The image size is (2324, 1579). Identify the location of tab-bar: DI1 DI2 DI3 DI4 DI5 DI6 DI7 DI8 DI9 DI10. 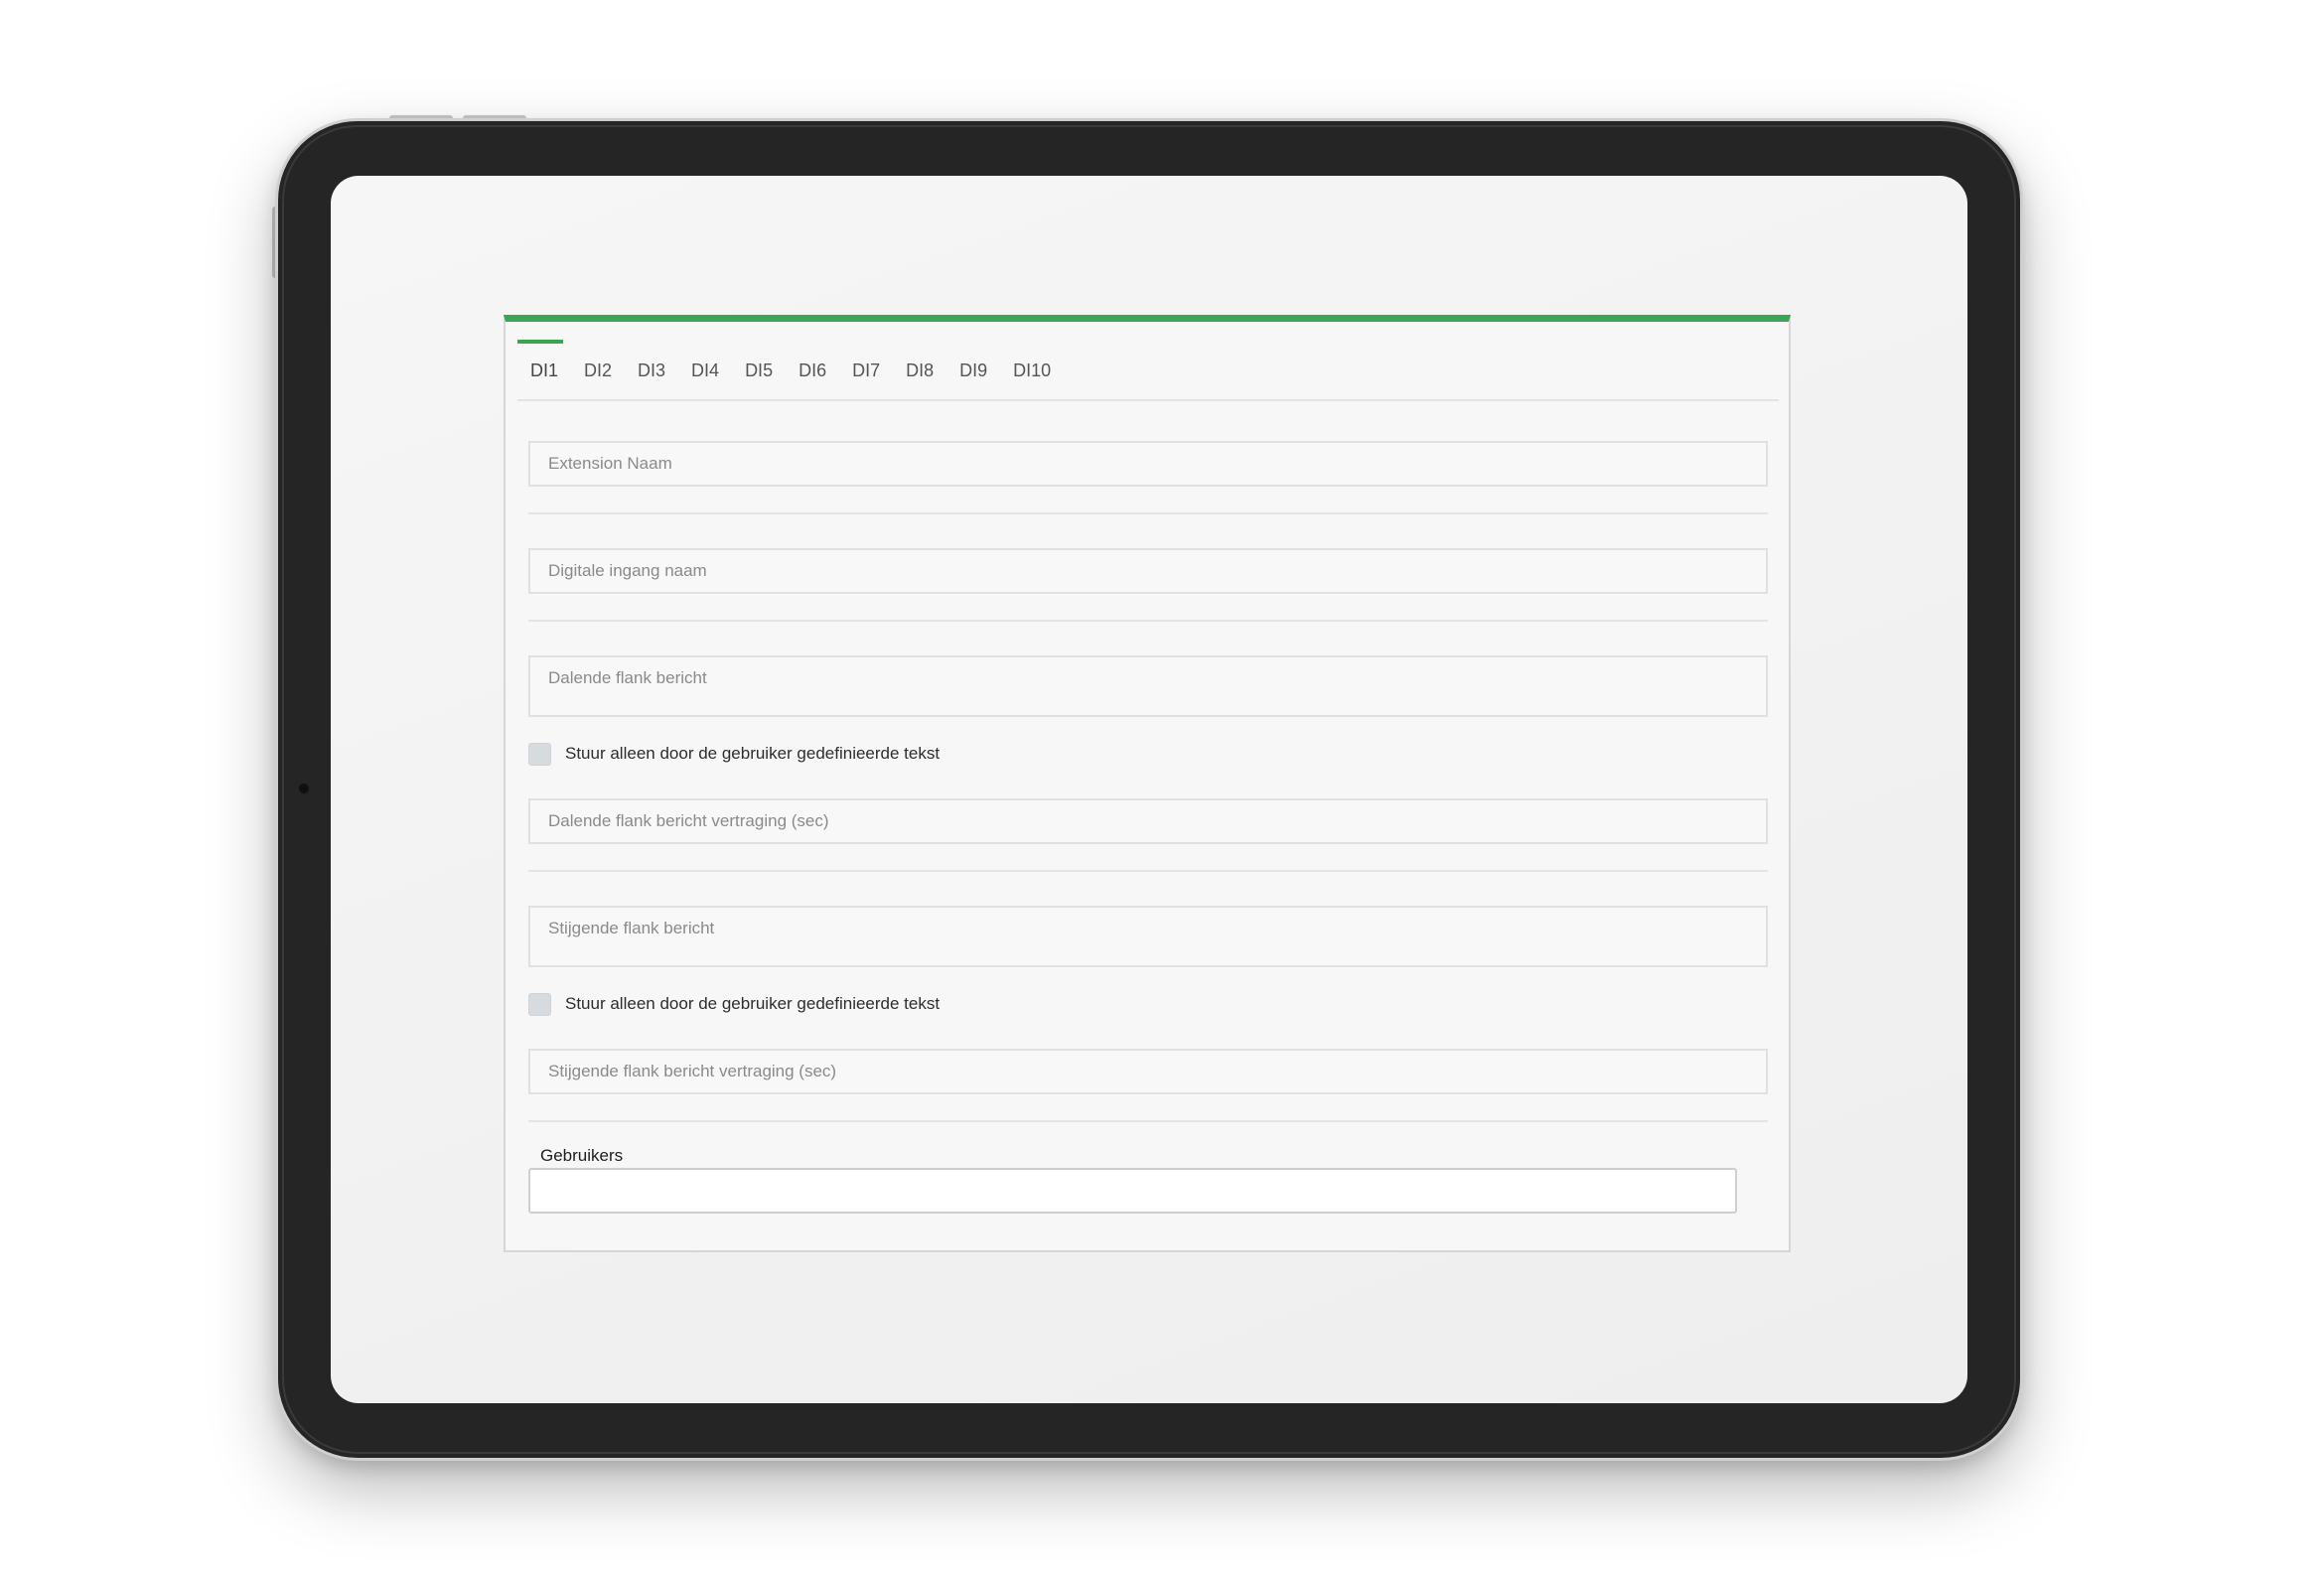
(1148, 370).